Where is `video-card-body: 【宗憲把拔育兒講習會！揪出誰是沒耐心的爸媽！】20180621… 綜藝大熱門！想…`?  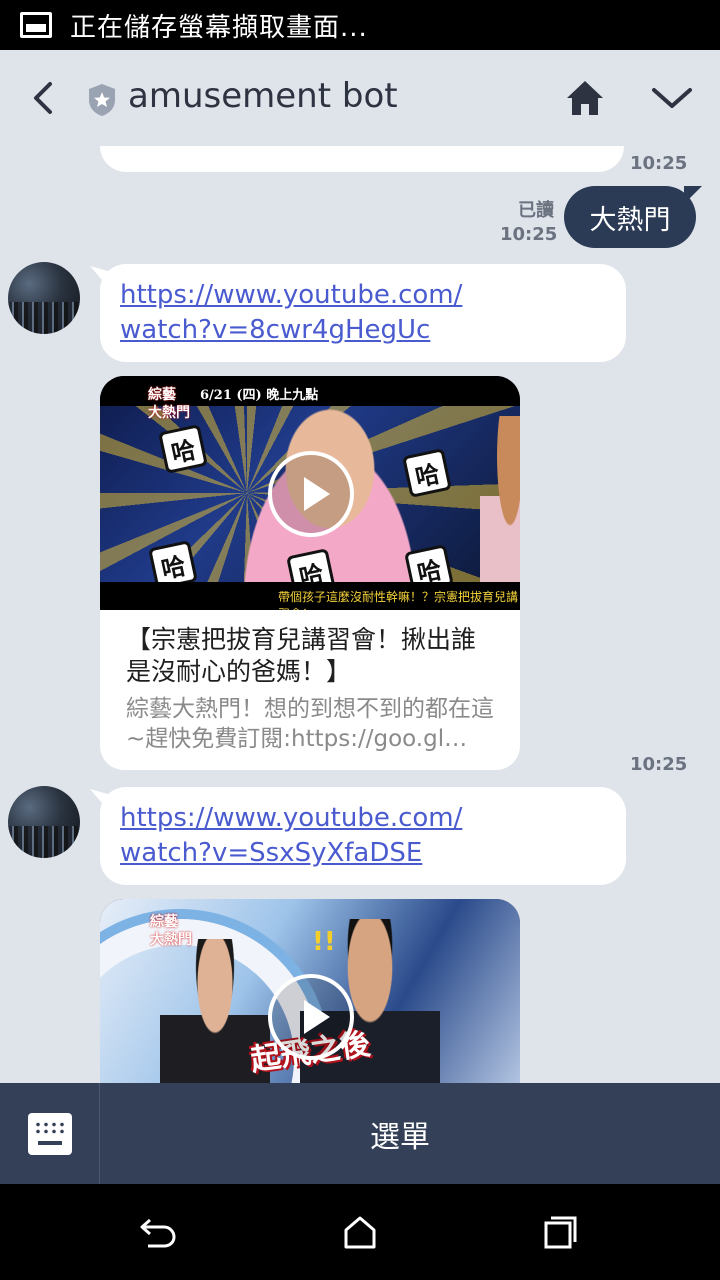
video-card-body: 【宗憲把拔育兒講習會！揪出誰是沒耐心的爸媽！】20180621… 綜藝大熱門！想… is located at coordinates (310, 690).